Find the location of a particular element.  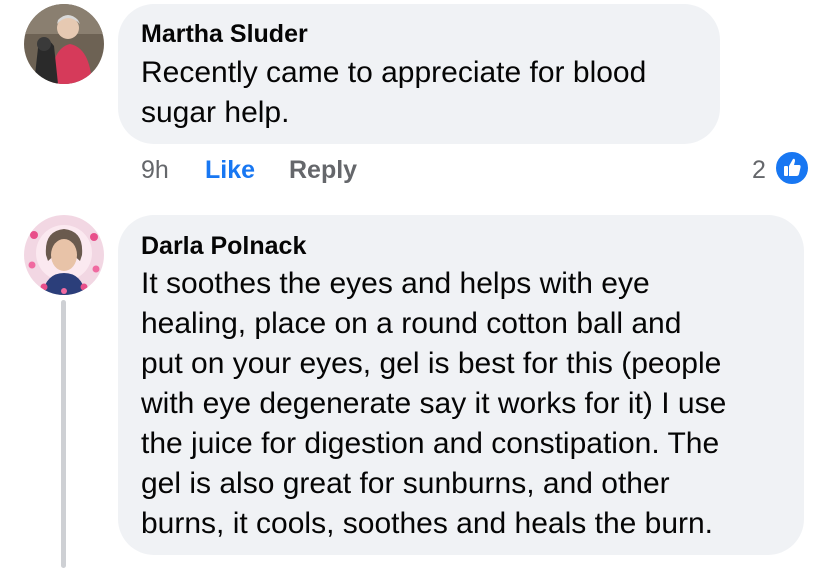

thumbs-up-icon is located at coordinates (792, 168).